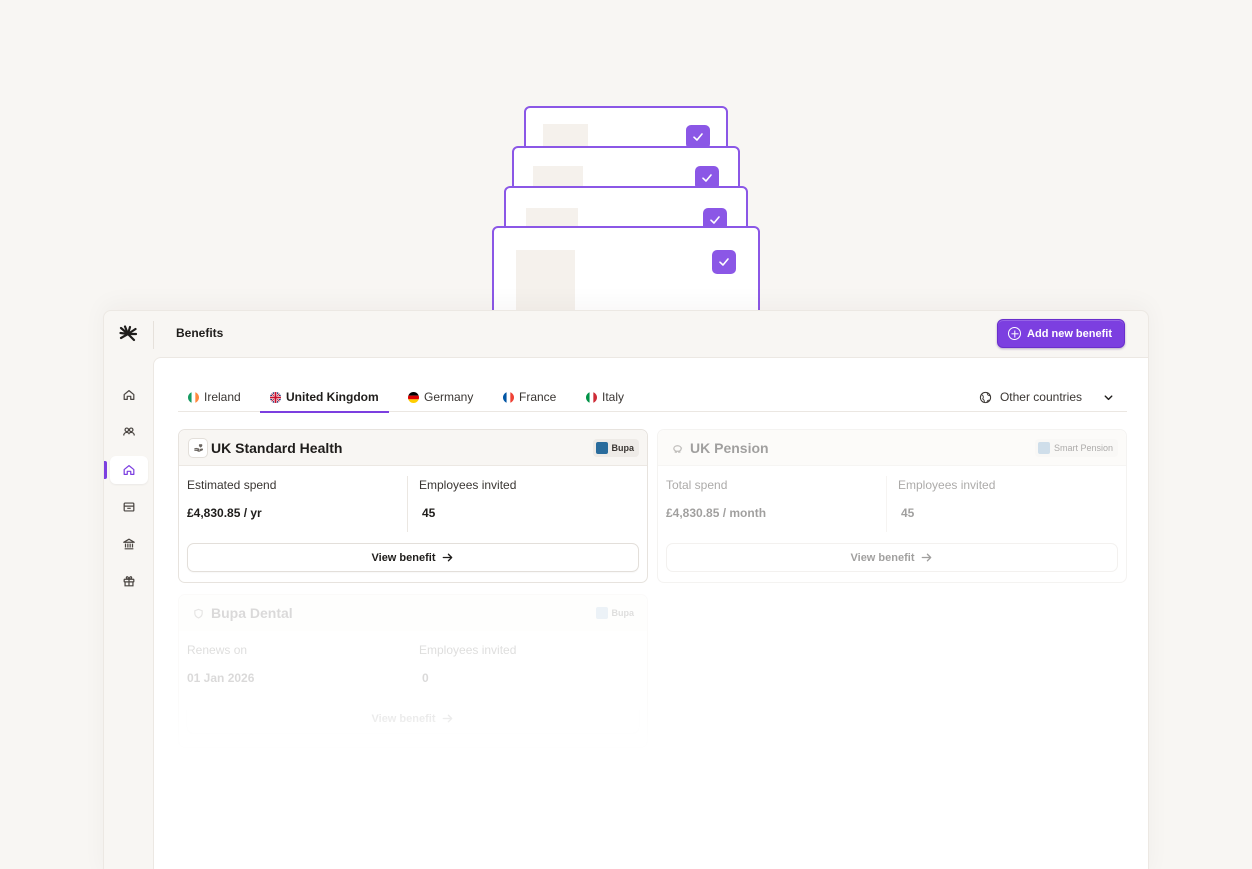 This screenshot has width=1252, height=869. Describe the element at coordinates (413, 613) in the screenshot. I see `benefit-card-header: Bupa Dental Bupa` at that location.